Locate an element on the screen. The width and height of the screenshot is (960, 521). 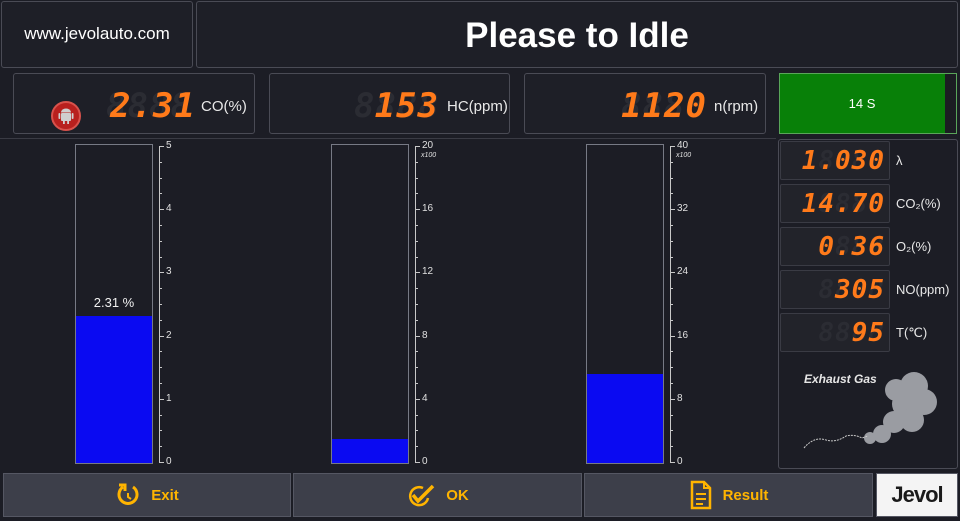
brand-logo-text: Jevol is located at coordinates (917, 494).